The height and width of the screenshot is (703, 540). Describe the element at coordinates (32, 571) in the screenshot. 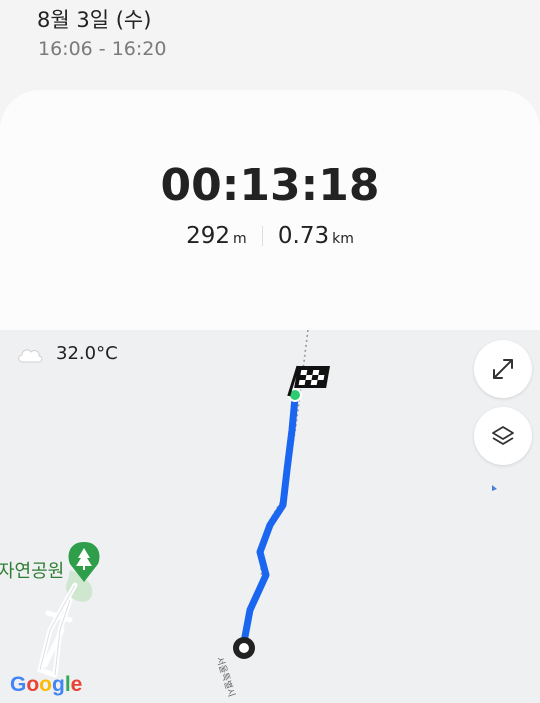

I see `park-label: 자연공원` at that location.